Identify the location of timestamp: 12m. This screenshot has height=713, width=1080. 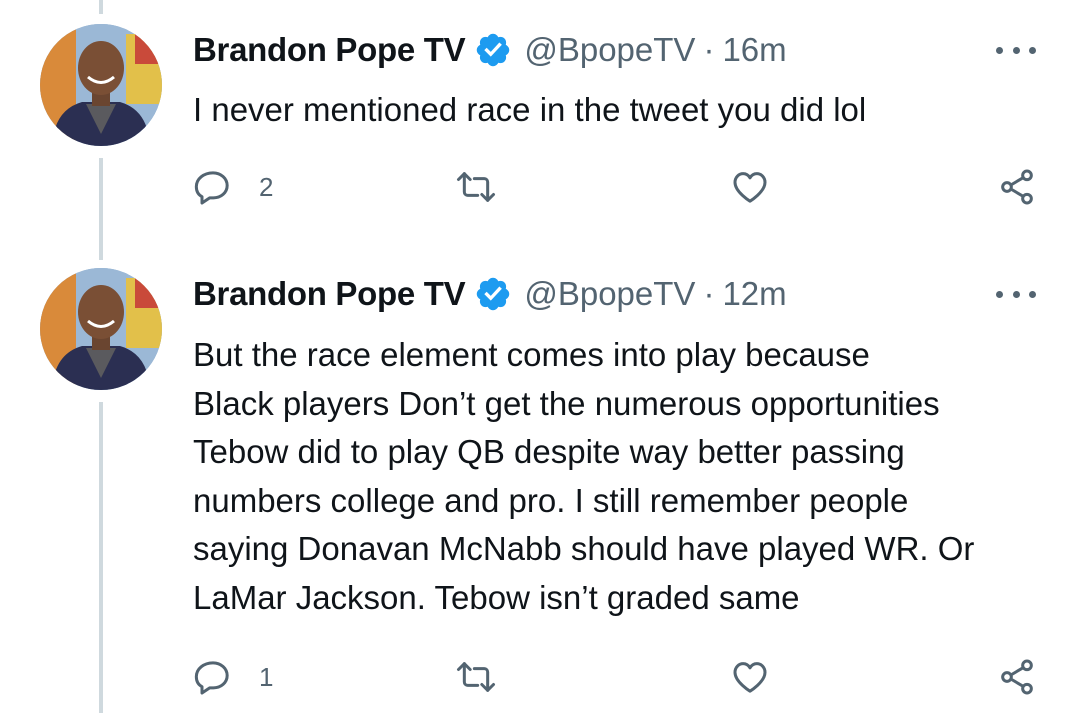
(754, 294).